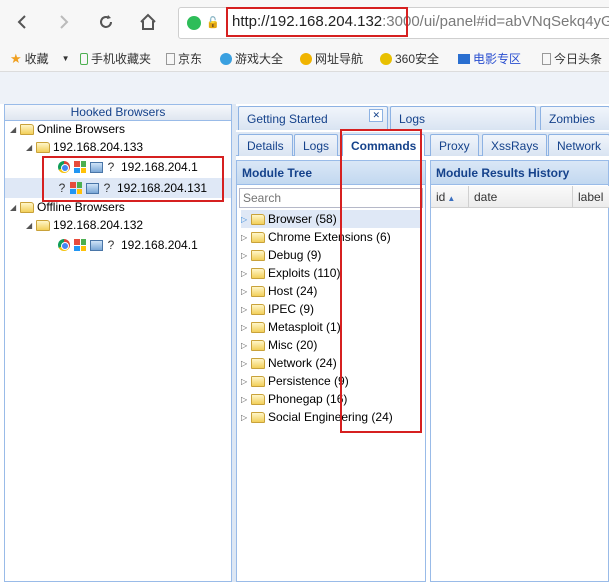  What do you see at coordinates (464, 58) in the screenshot?
I see `film-icon` at bounding box center [464, 58].